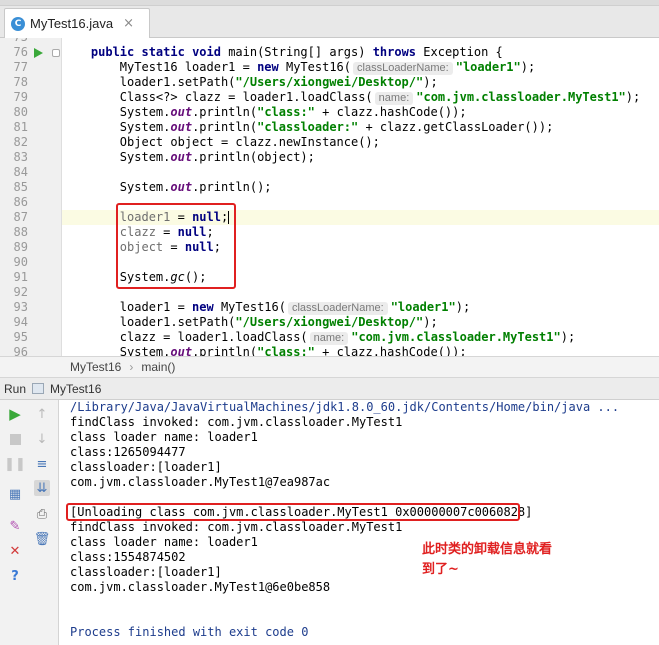  What do you see at coordinates (15, 439) in the screenshot?
I see `stop-icon` at bounding box center [15, 439].